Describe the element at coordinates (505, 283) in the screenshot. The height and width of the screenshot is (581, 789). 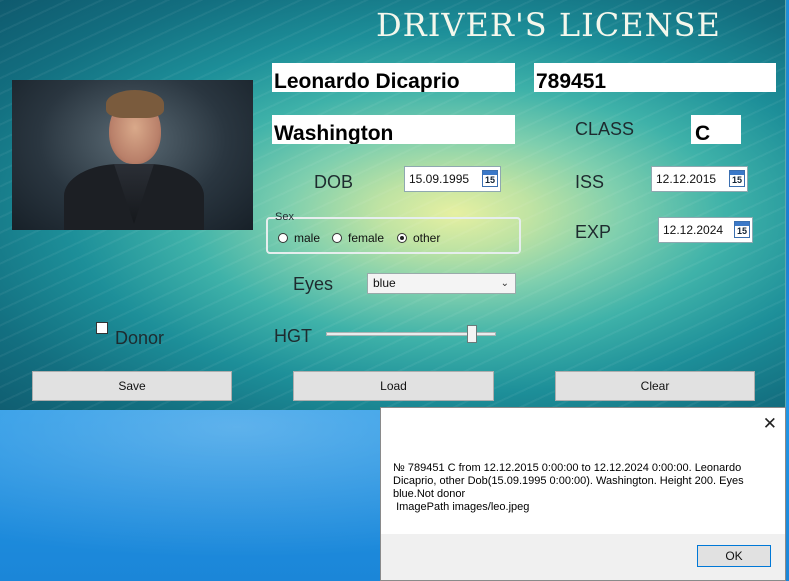
I see `chevron-down-icon: ⌄` at that location.